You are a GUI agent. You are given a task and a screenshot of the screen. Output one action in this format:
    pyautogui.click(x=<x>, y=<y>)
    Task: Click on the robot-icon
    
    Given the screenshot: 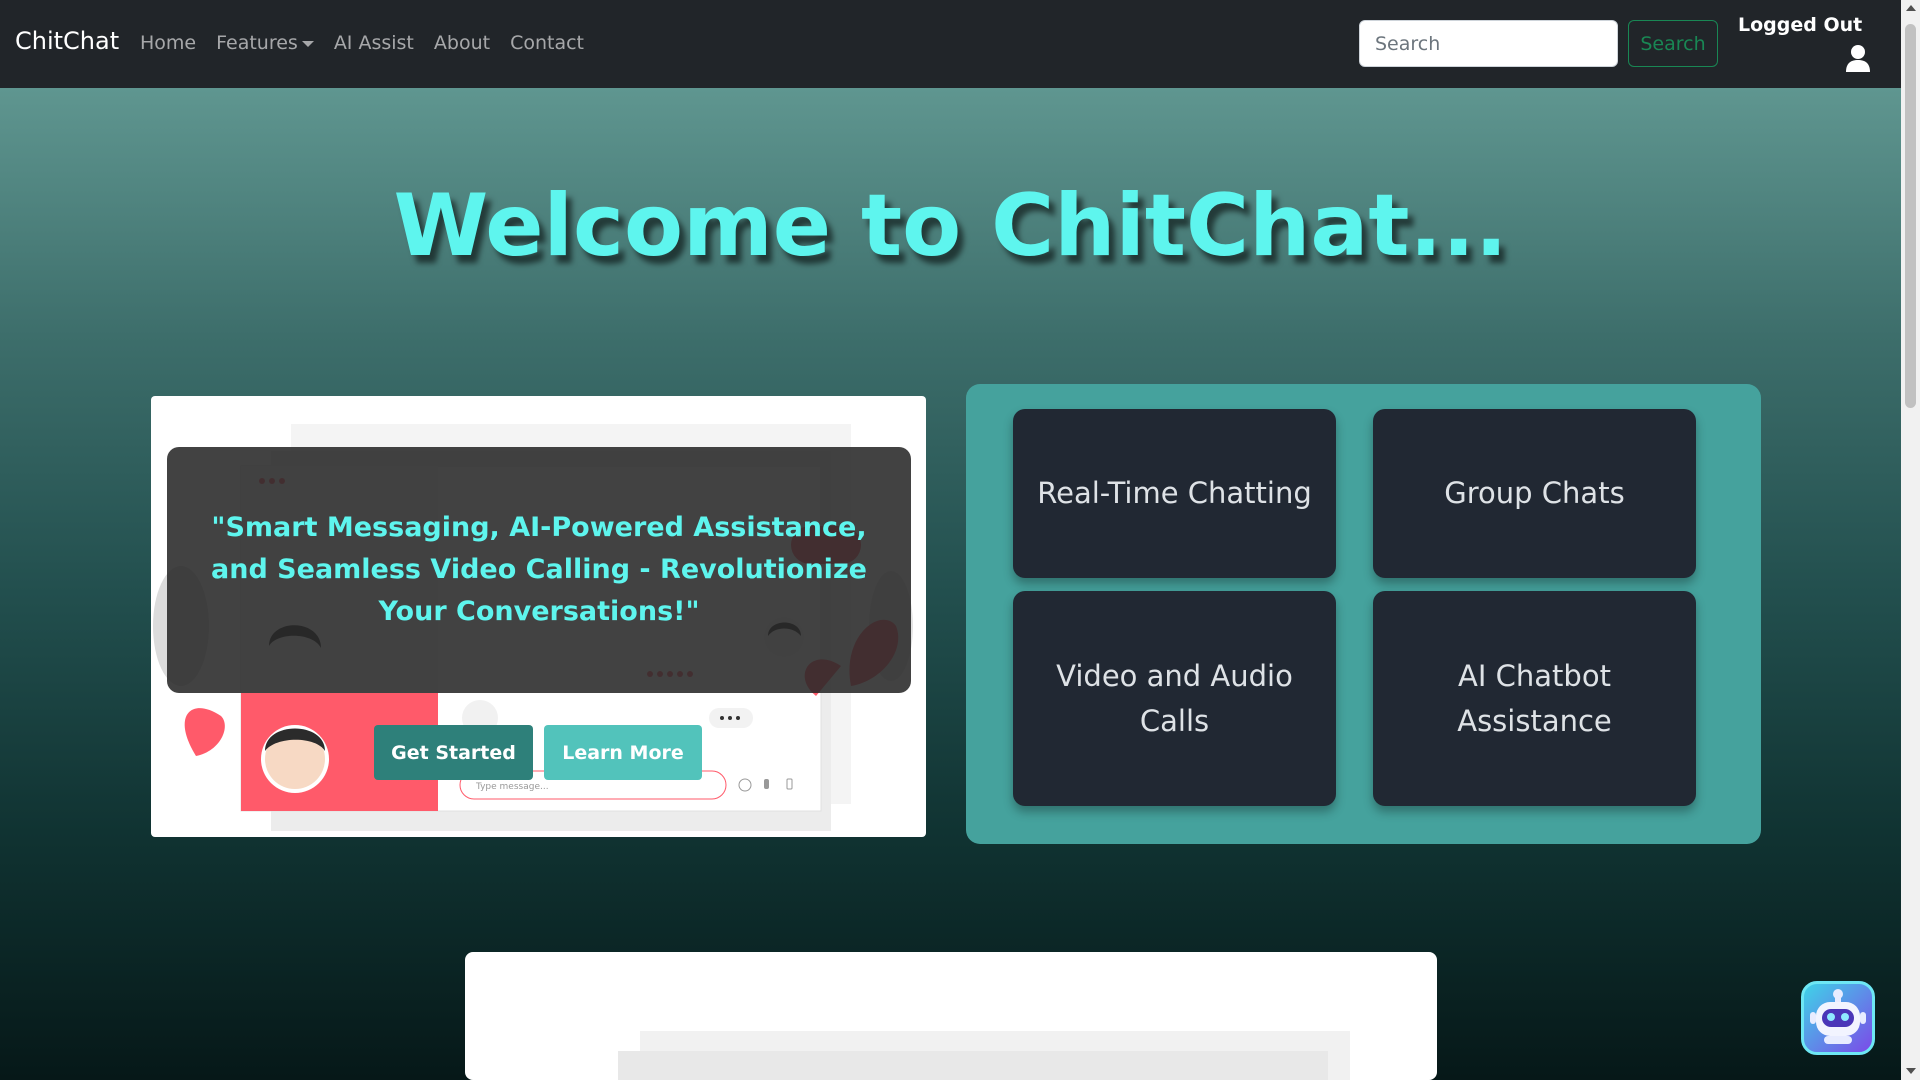 What is the action you would take?
    pyautogui.click(x=1838, y=1016)
    